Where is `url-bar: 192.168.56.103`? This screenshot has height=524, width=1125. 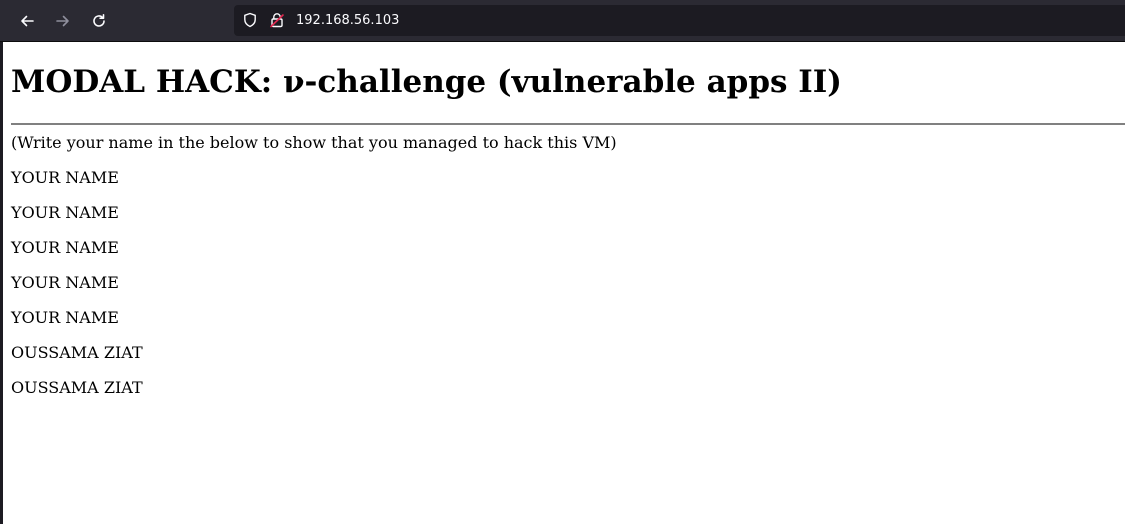
url-bar: 192.168.56.103 is located at coordinates (679, 20).